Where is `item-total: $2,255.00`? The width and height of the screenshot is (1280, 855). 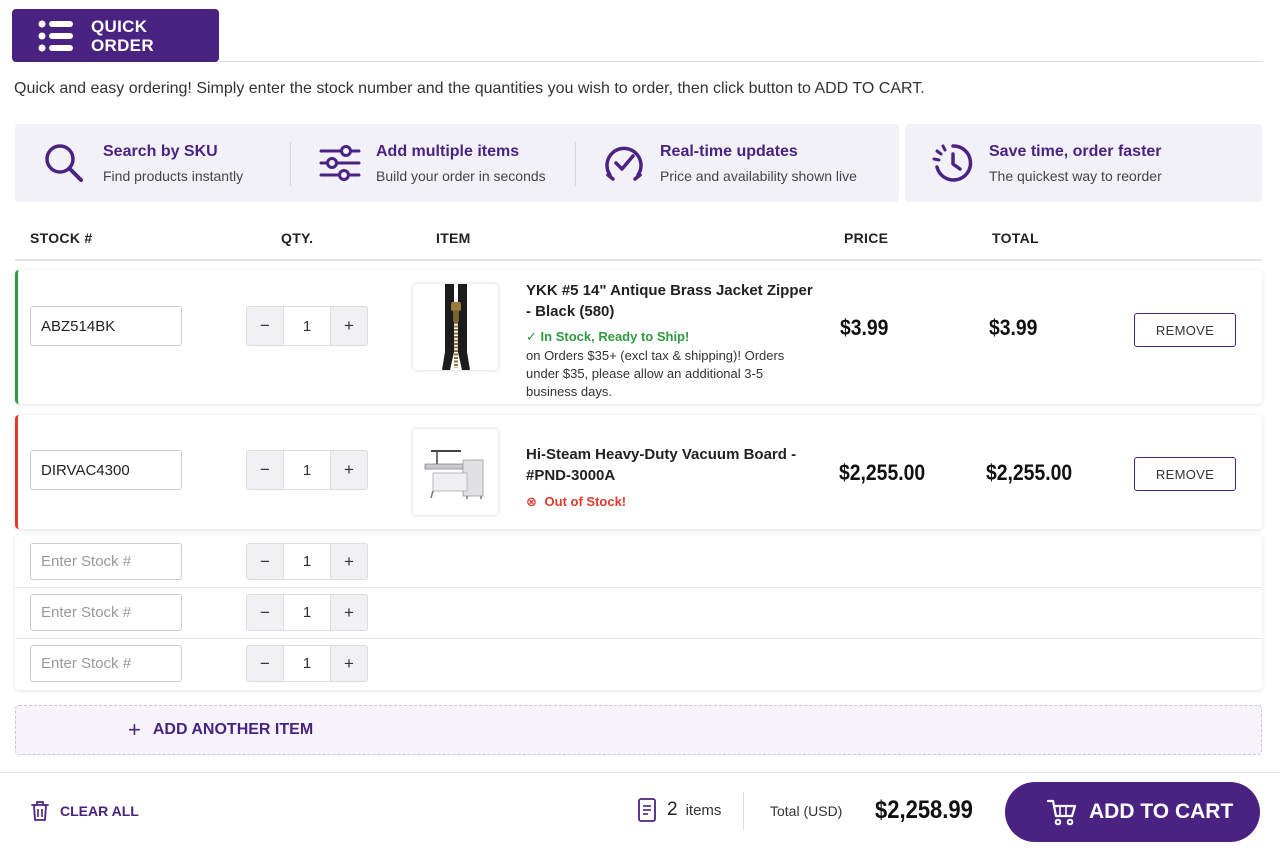 item-total: $2,255.00 is located at coordinates (1029, 472).